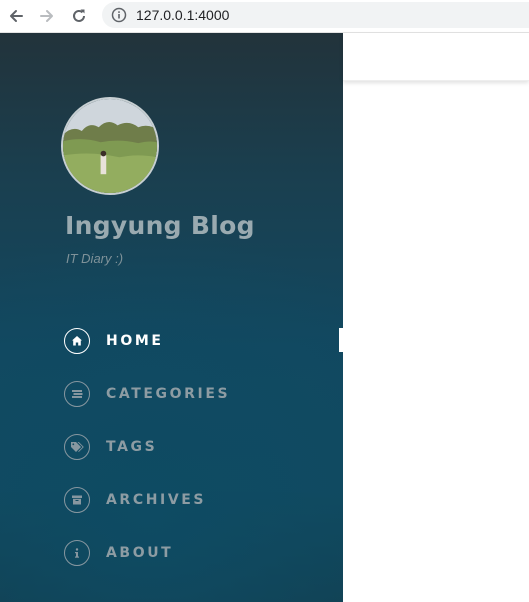 This screenshot has height=602, width=529. I want to click on sidebar-item-archives: ARCHIVES, so click(203, 500).